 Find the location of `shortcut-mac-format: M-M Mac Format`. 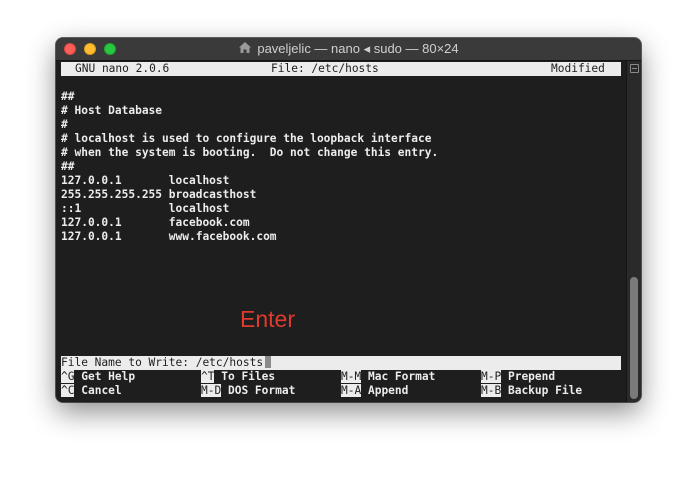

shortcut-mac-format: M-M Mac Format is located at coordinates (388, 377).